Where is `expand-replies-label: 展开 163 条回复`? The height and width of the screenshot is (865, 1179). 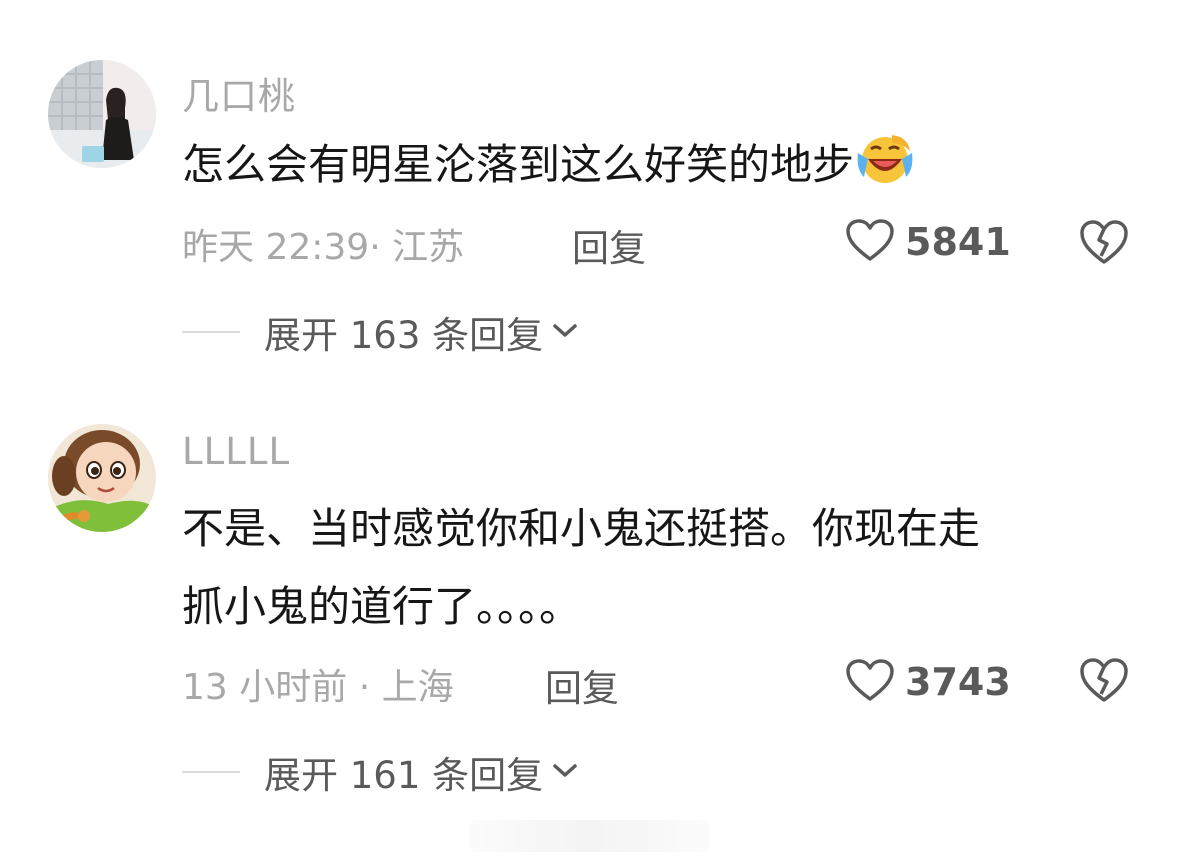
expand-replies-label: 展开 163 条回复 is located at coordinates (404, 335).